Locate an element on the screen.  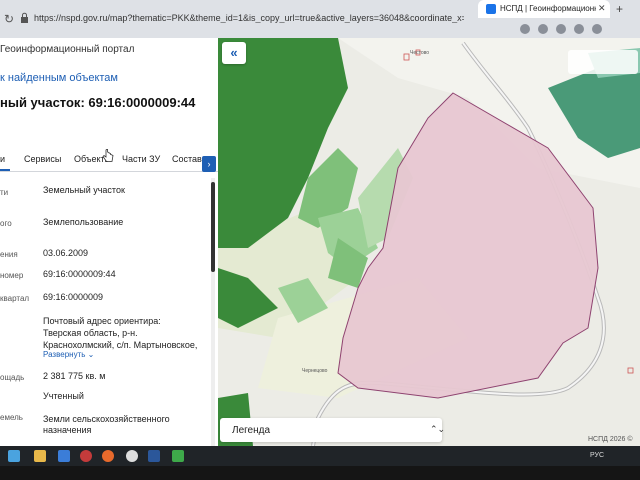
browser-icon is located at coordinates (132, 456).